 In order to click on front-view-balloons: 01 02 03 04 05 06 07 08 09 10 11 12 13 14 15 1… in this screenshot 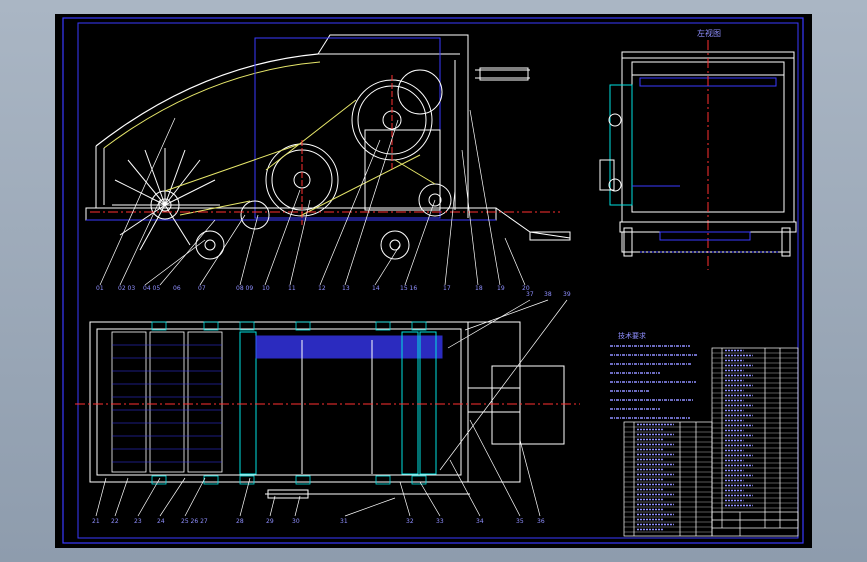, I will do `click(313, 288)`.